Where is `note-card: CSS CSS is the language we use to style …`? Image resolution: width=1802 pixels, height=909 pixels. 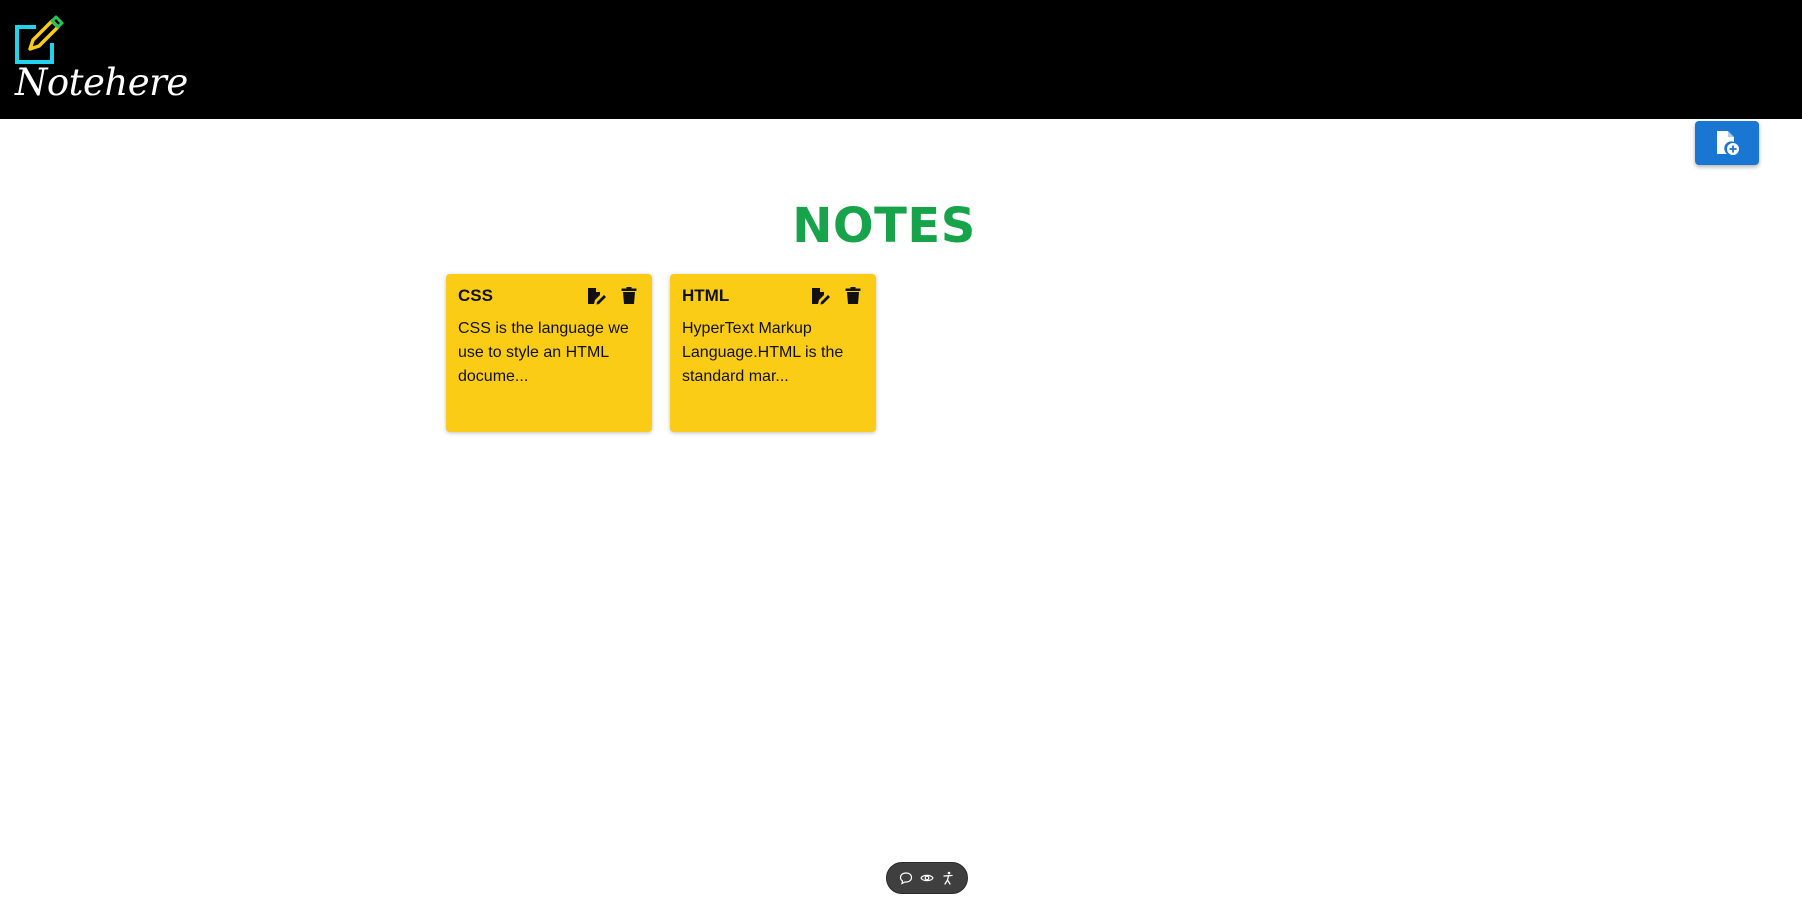 note-card: CSS CSS is the language we use to style … is located at coordinates (549, 353).